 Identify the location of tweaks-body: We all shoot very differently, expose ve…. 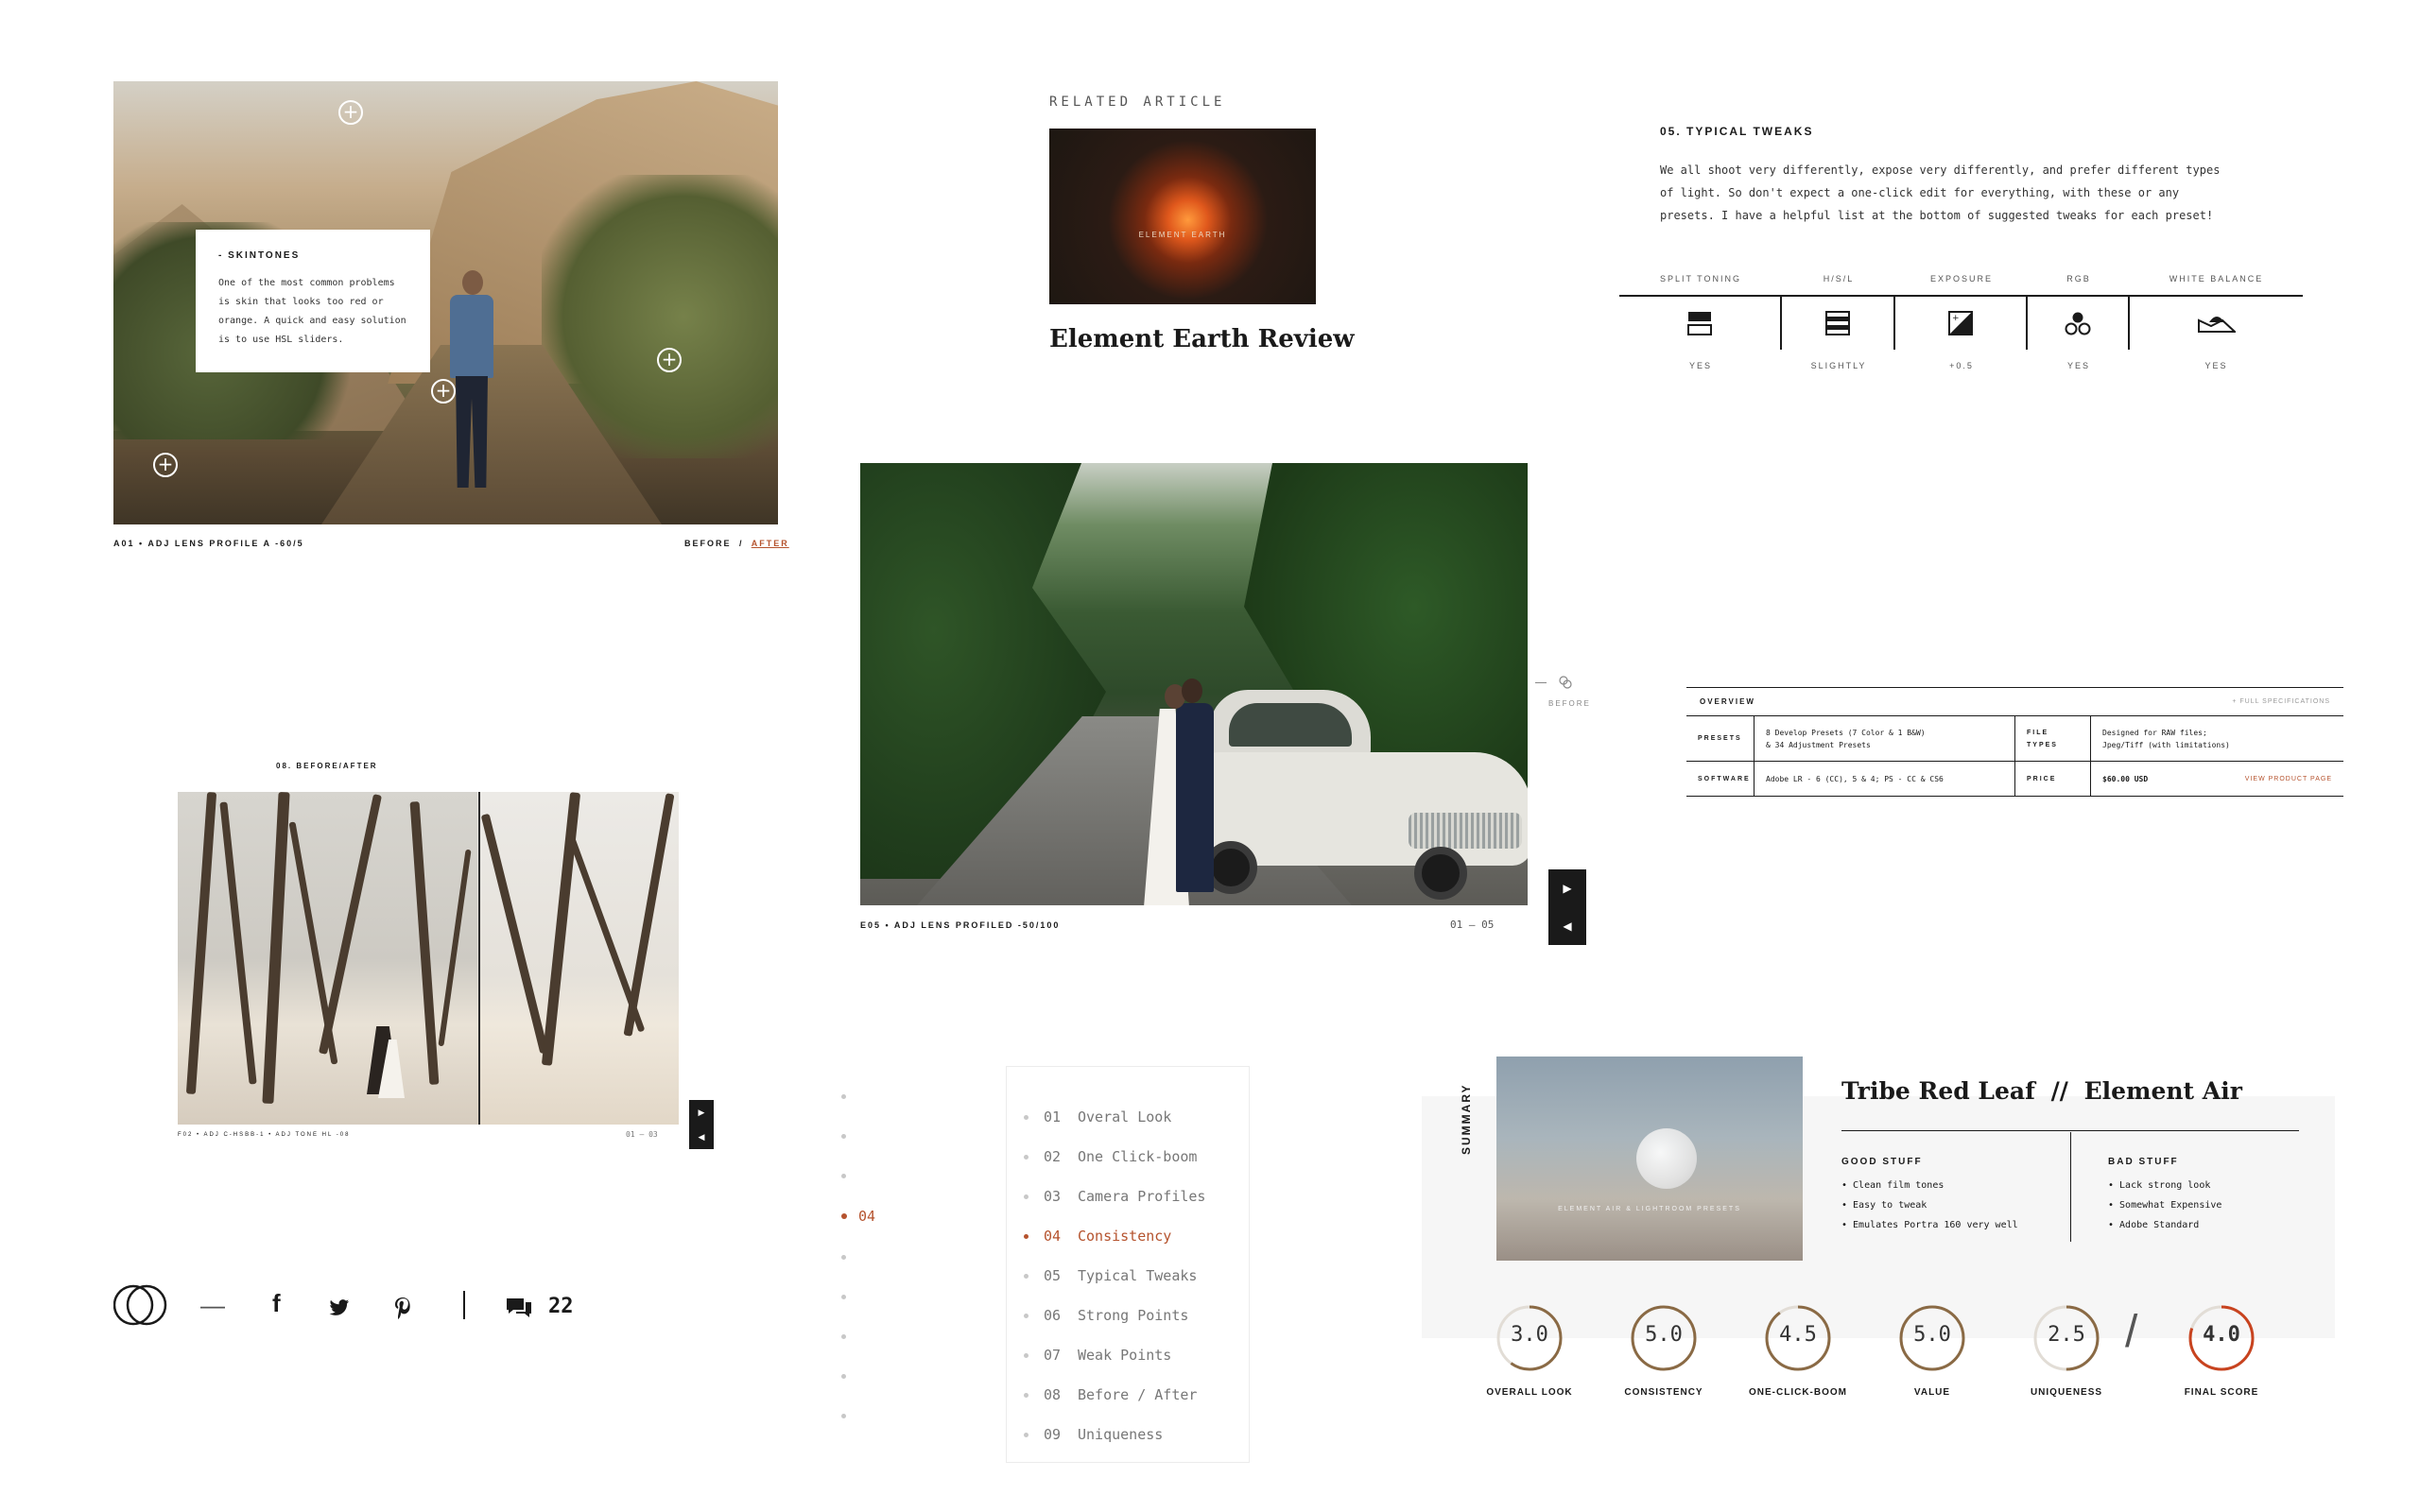
(1940, 192).